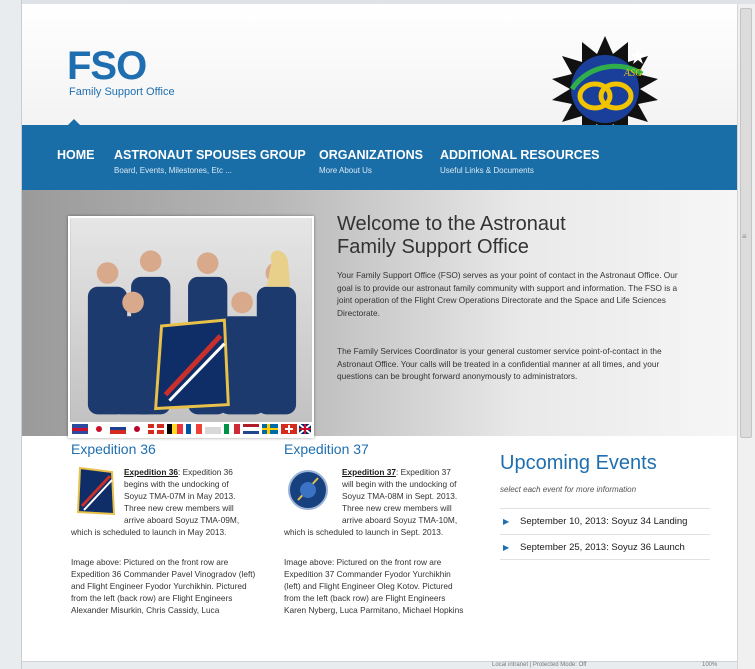 The height and width of the screenshot is (669, 755). Describe the element at coordinates (191, 429) in the screenshot. I see `crew-flags-strip` at that location.